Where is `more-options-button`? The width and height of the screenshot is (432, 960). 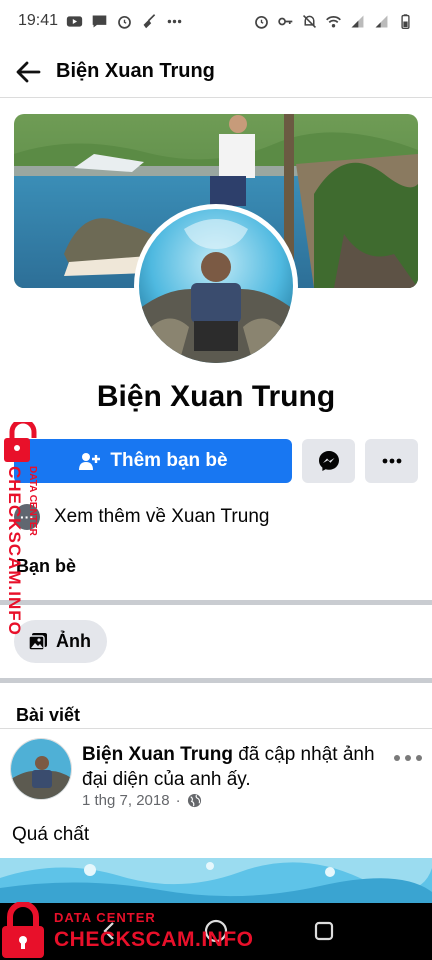 more-options-button is located at coordinates (391, 461).